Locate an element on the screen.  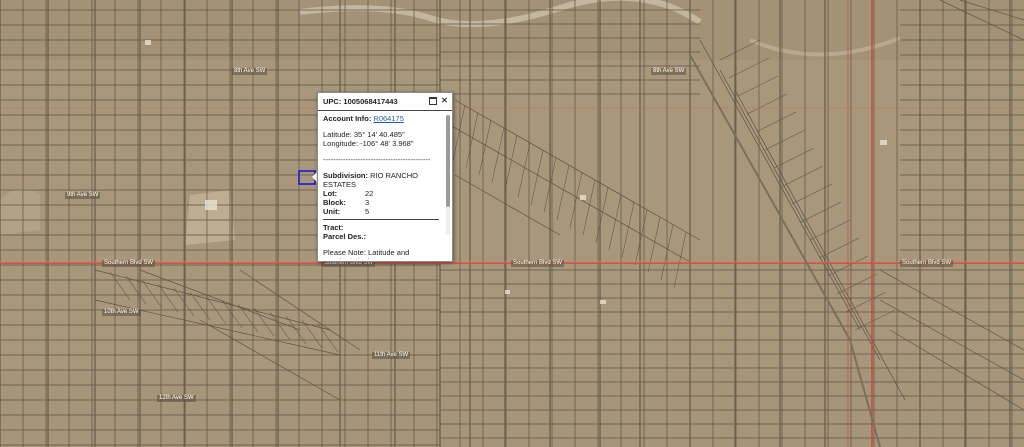
road-label-9th-ave: 9th Ave SW is located at coordinates (83, 195).